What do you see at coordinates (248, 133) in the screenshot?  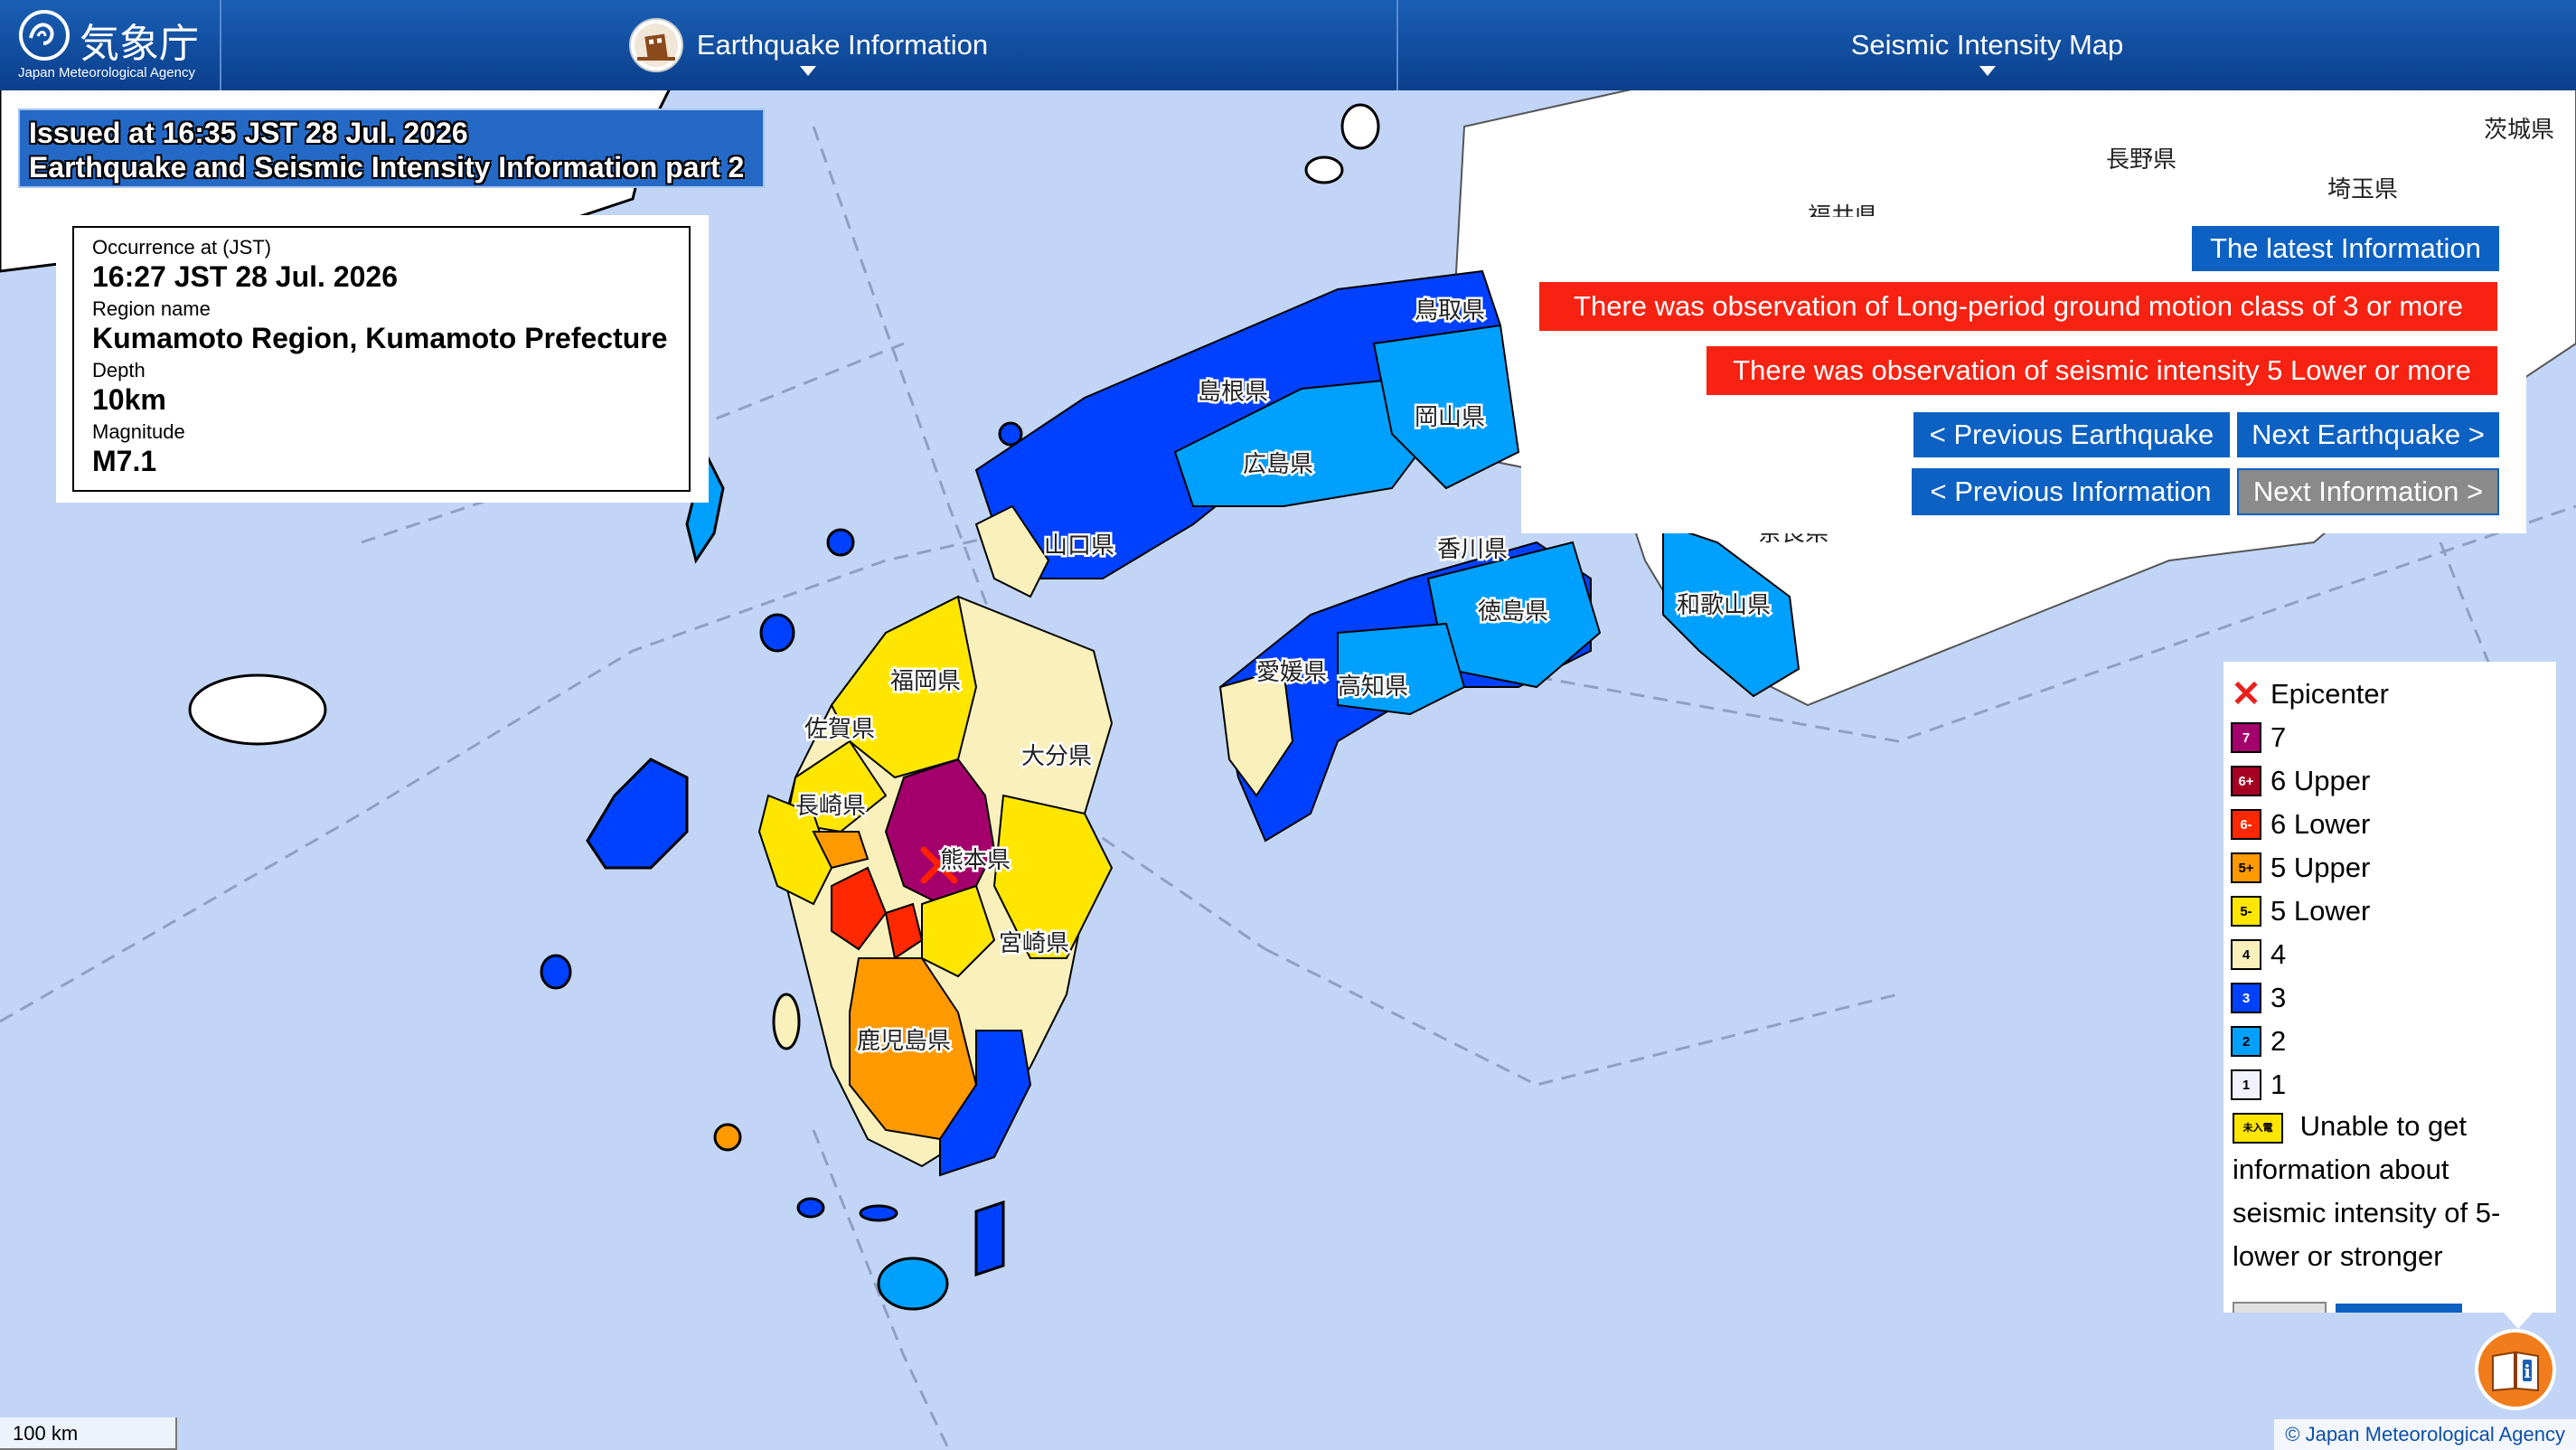 I see `issued-time: Issued at 16:35 JST 28 Jul. 2026` at bounding box center [248, 133].